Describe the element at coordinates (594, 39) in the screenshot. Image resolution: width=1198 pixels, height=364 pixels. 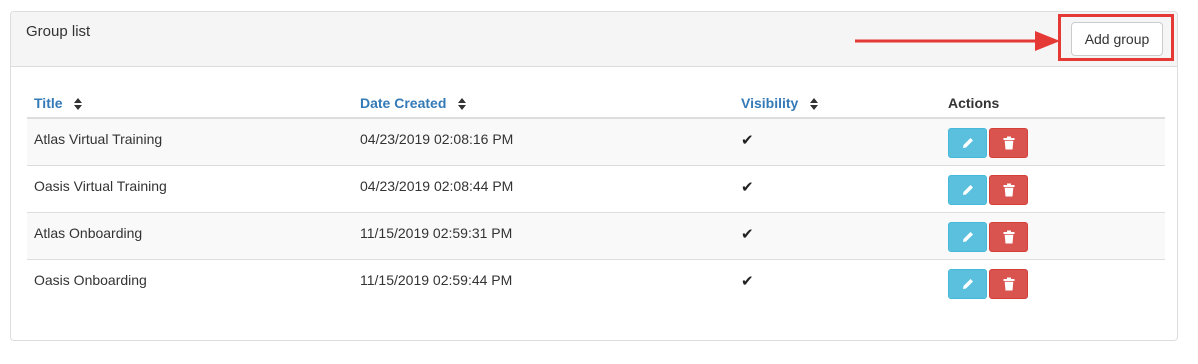
I see `panel-heading: Group list Add group` at that location.